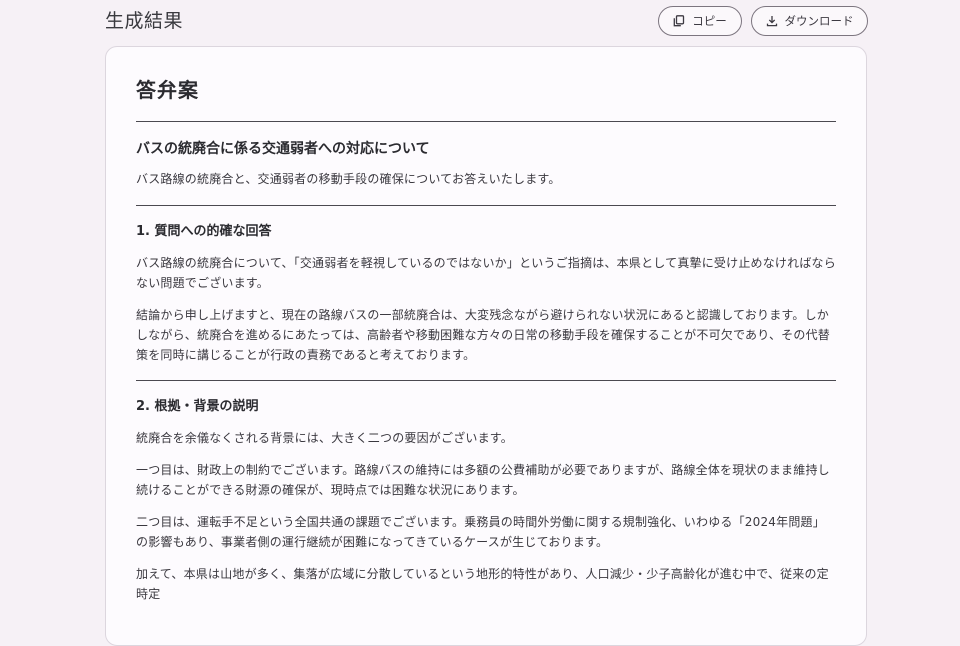 The width and height of the screenshot is (960, 646). I want to click on section-heading-background: 2. 根拠・背景の説明, so click(197, 406).